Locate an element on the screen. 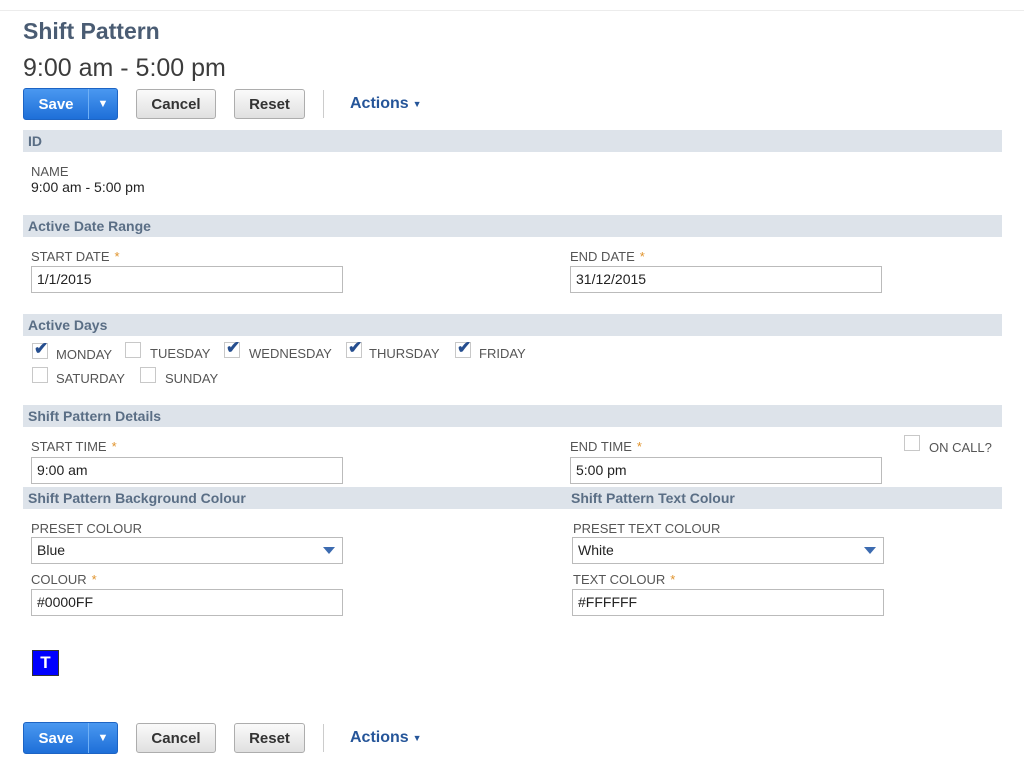 The image size is (1024, 768). colour-label: COLOUR * is located at coordinates (64, 579).